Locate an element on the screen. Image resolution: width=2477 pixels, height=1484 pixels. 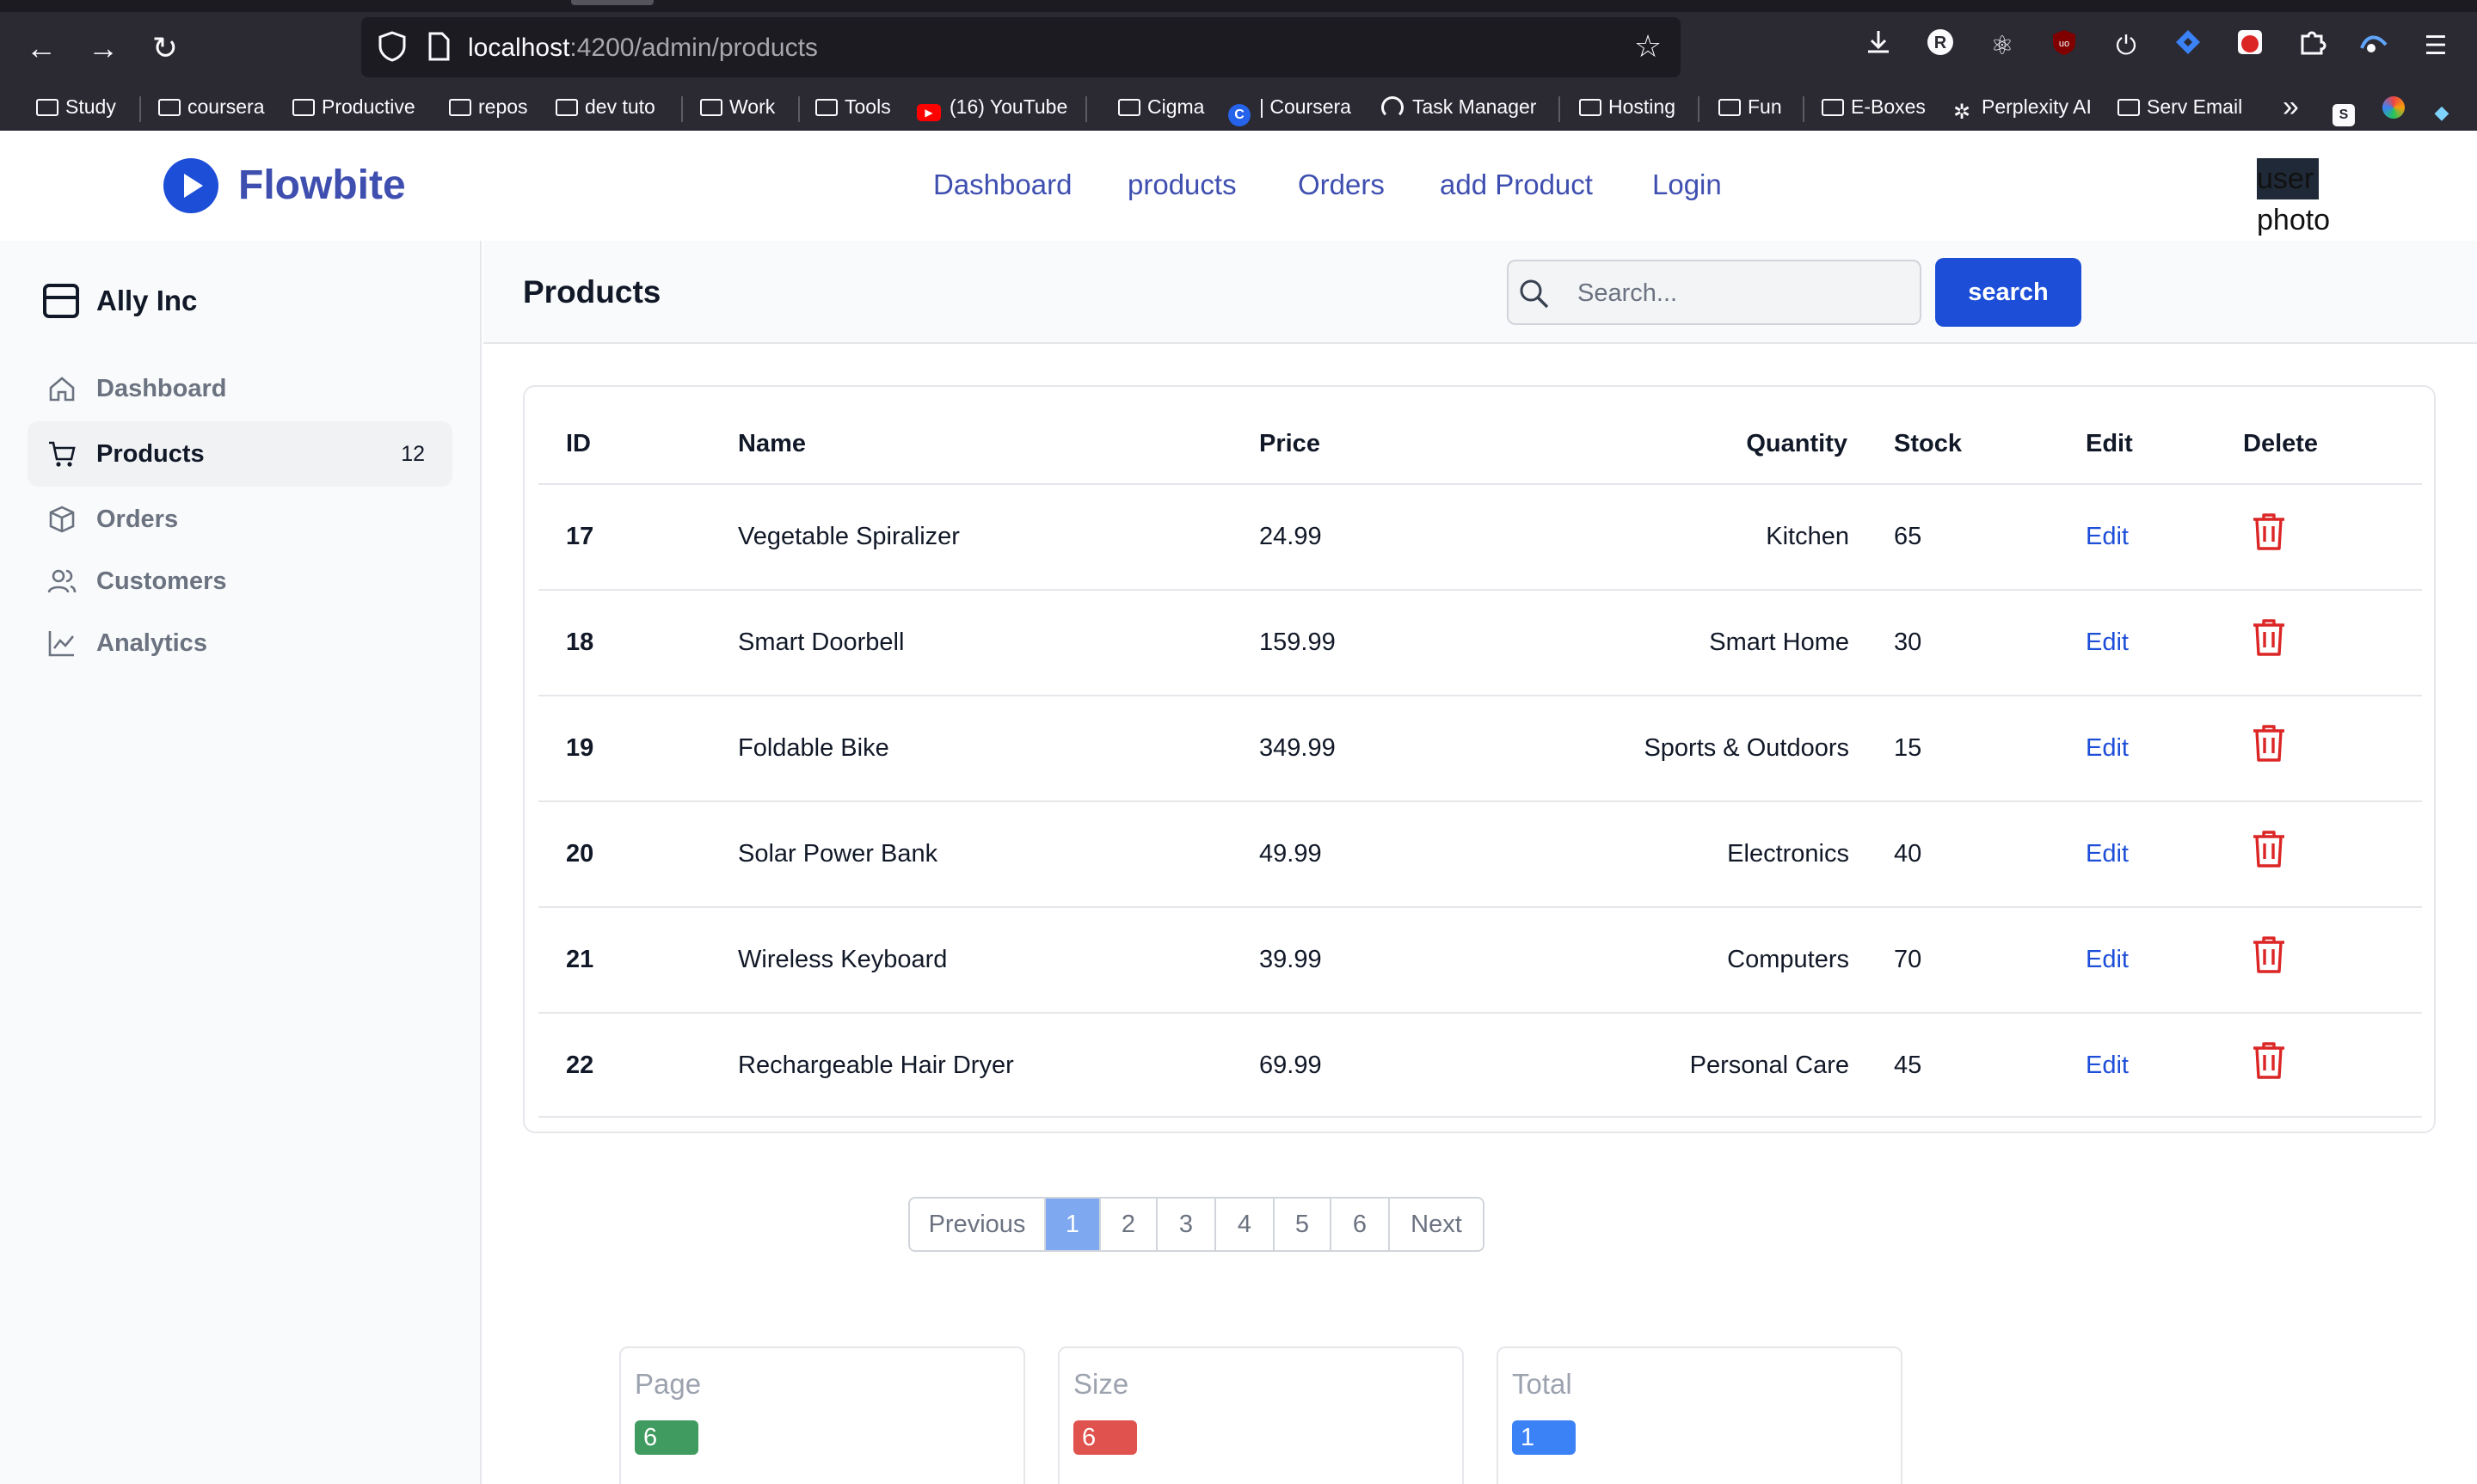
nav-link-orders: Orders is located at coordinates (1341, 185).